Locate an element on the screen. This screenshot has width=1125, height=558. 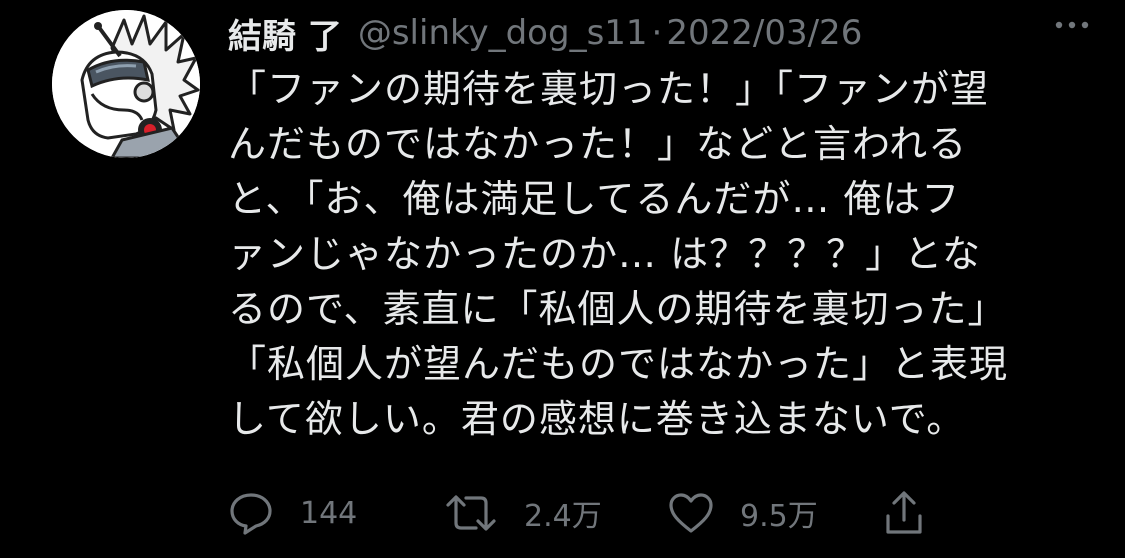
tweet-text-line: ァンじゃなかったのか… は？？？？」とな is located at coordinates (604, 254).